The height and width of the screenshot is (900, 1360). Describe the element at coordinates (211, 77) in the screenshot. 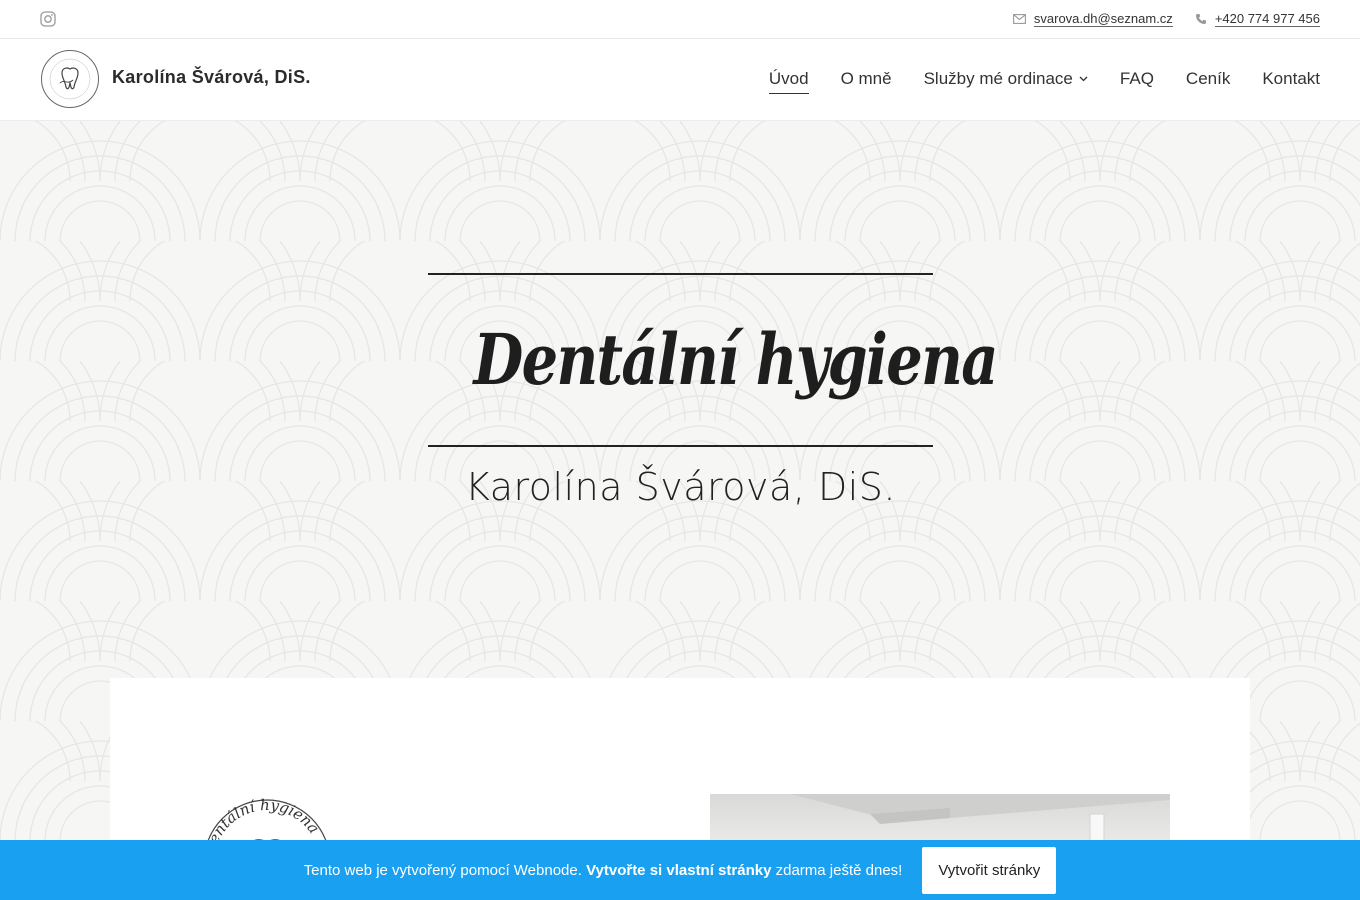

I see `brand-name: Karolína Švárová, DiS.` at that location.